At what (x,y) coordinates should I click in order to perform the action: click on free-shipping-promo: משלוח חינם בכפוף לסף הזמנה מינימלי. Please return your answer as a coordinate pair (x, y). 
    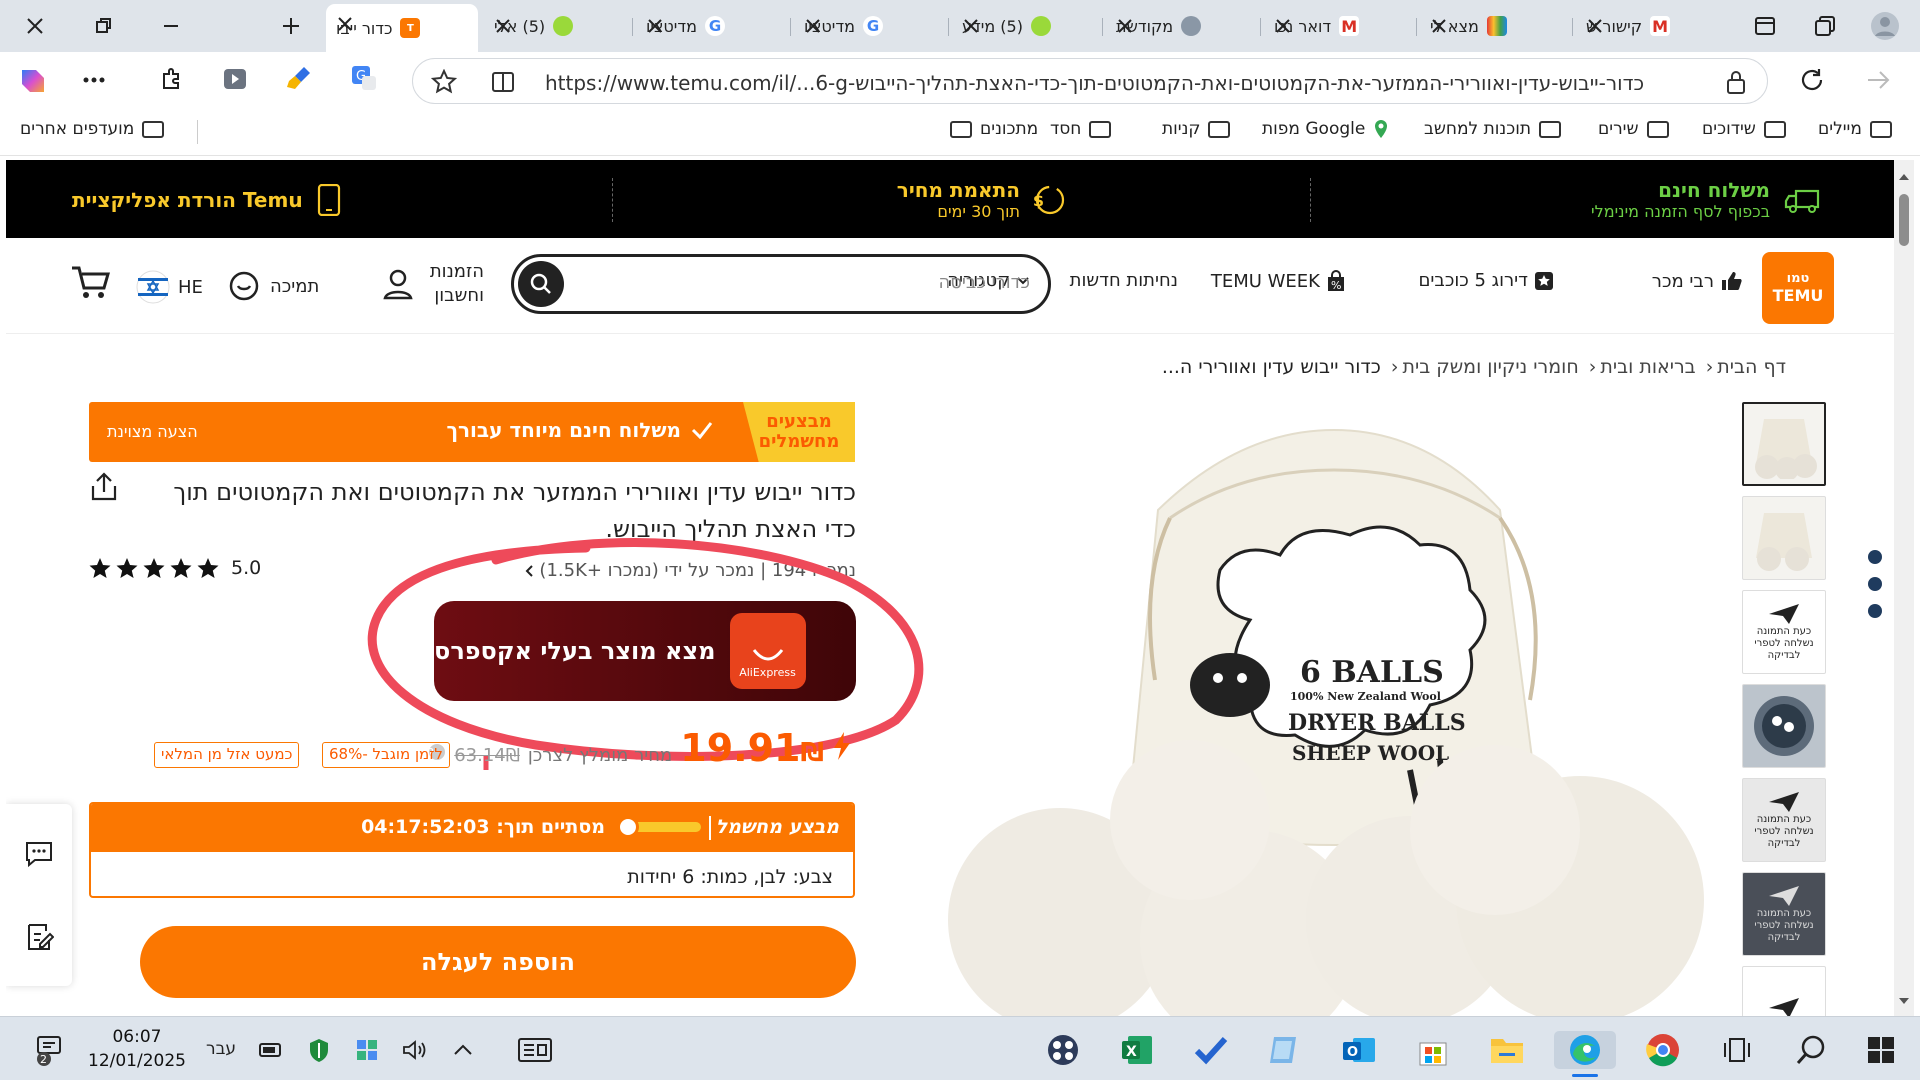
    Looking at the image, I should click on (1706, 199).